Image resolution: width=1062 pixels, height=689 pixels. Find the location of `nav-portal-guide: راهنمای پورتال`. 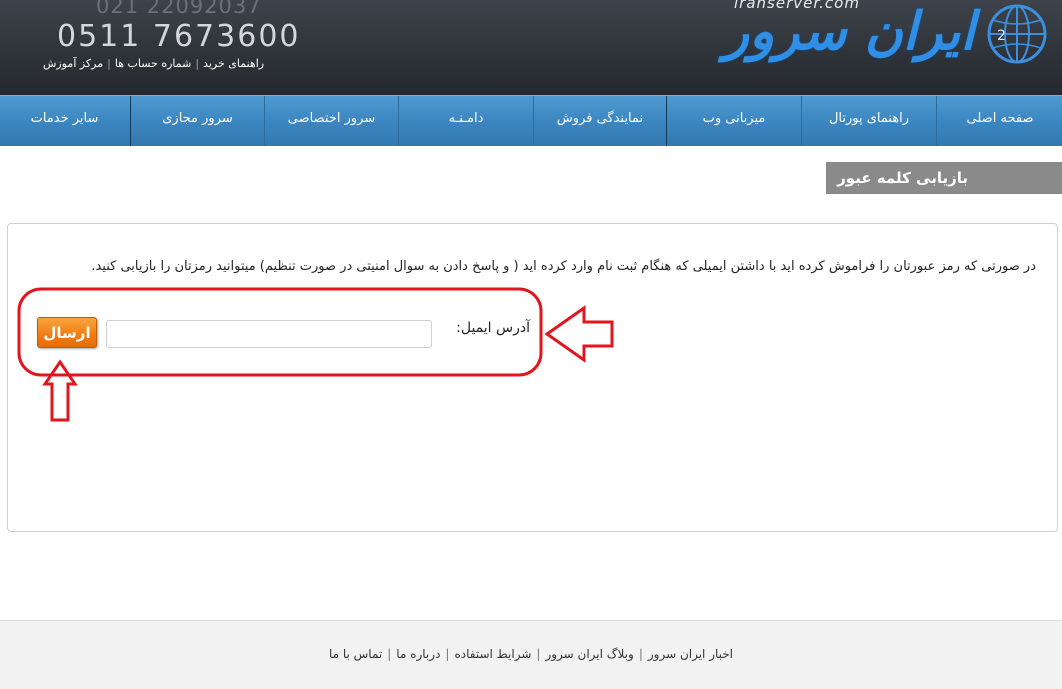

nav-portal-guide: راهنمای پورتال is located at coordinates (868, 121).